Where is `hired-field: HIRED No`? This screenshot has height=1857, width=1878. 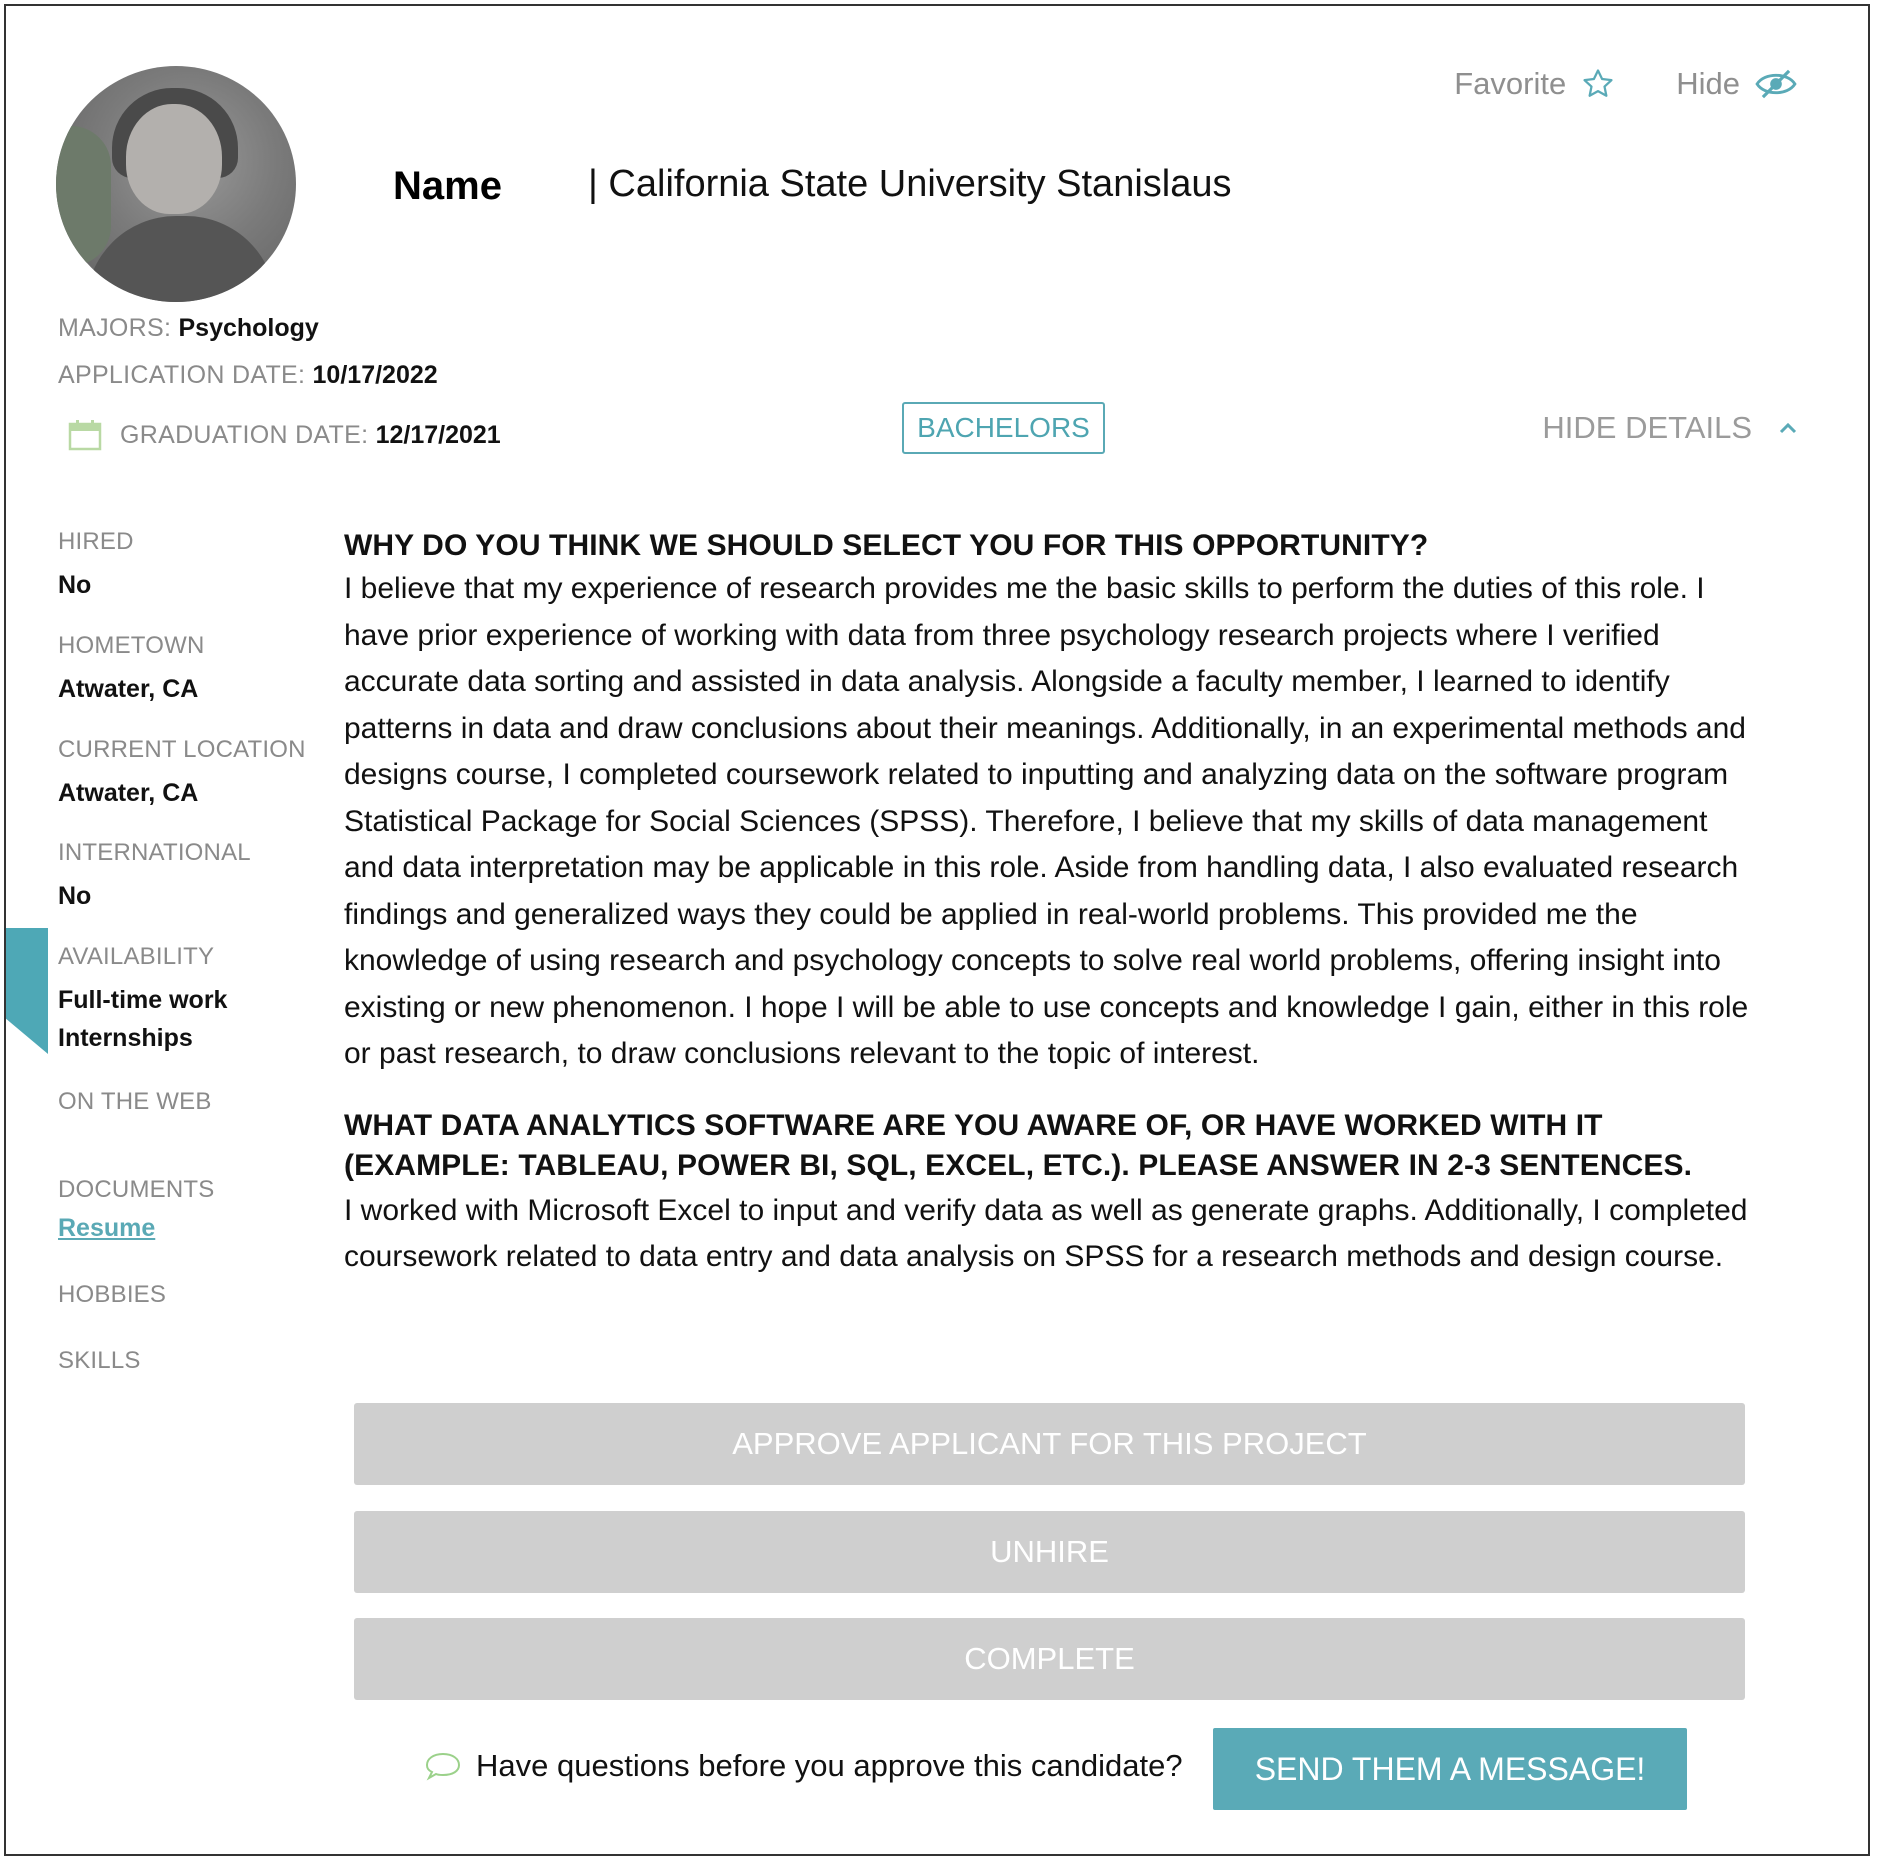 hired-field: HIRED No is located at coordinates (96, 566).